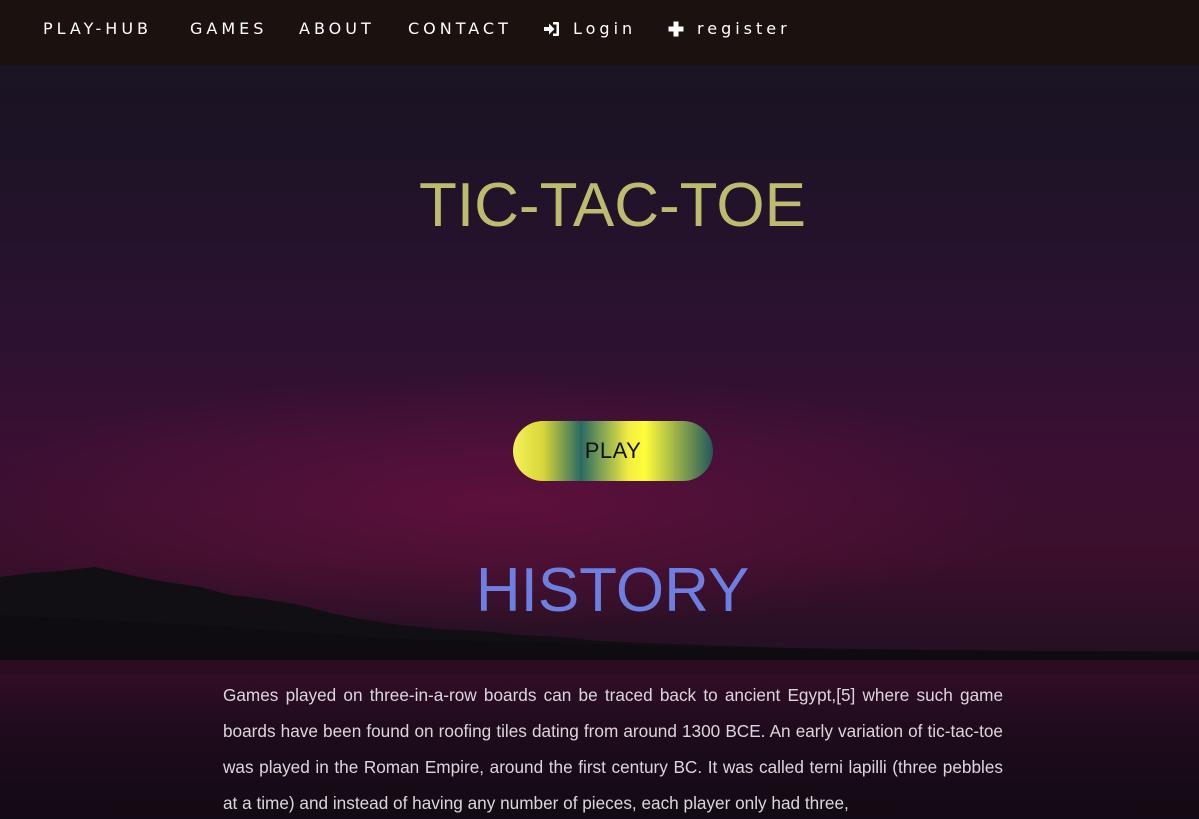 This screenshot has width=1199, height=819. What do you see at coordinates (612, 590) in the screenshot?
I see `history-heading: HISTORY` at bounding box center [612, 590].